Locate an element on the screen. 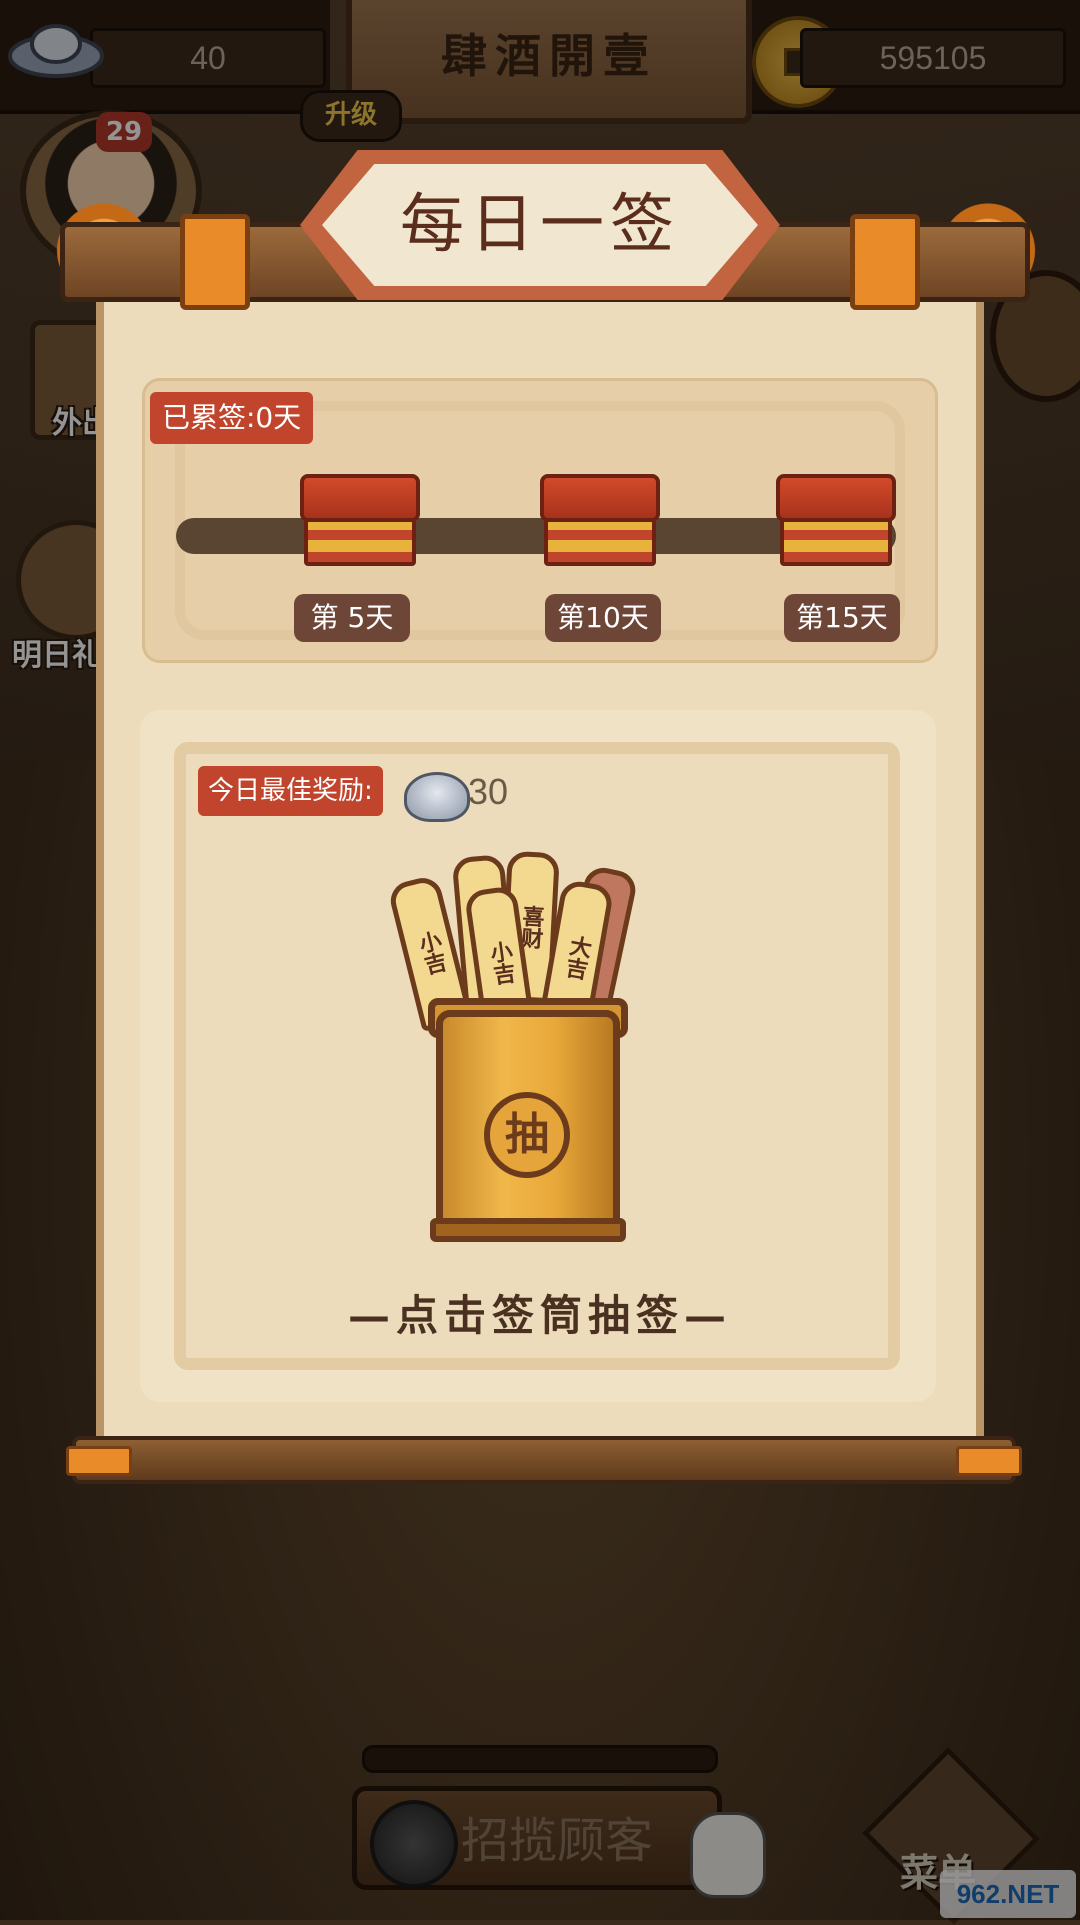  rod-cap-right is located at coordinates (885, 262).